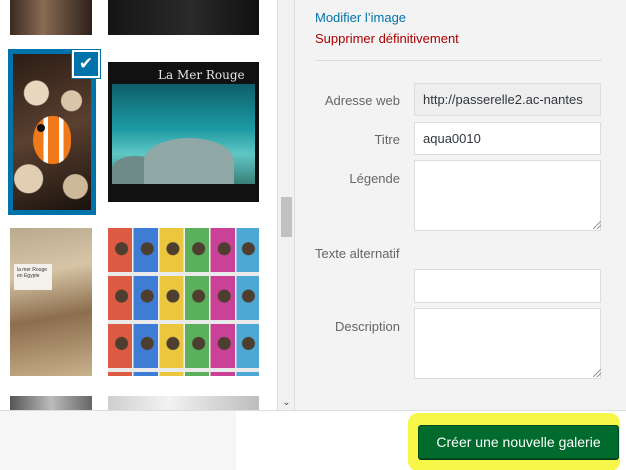  I want to click on selected-checkmark-icon: ✔, so click(86, 64).